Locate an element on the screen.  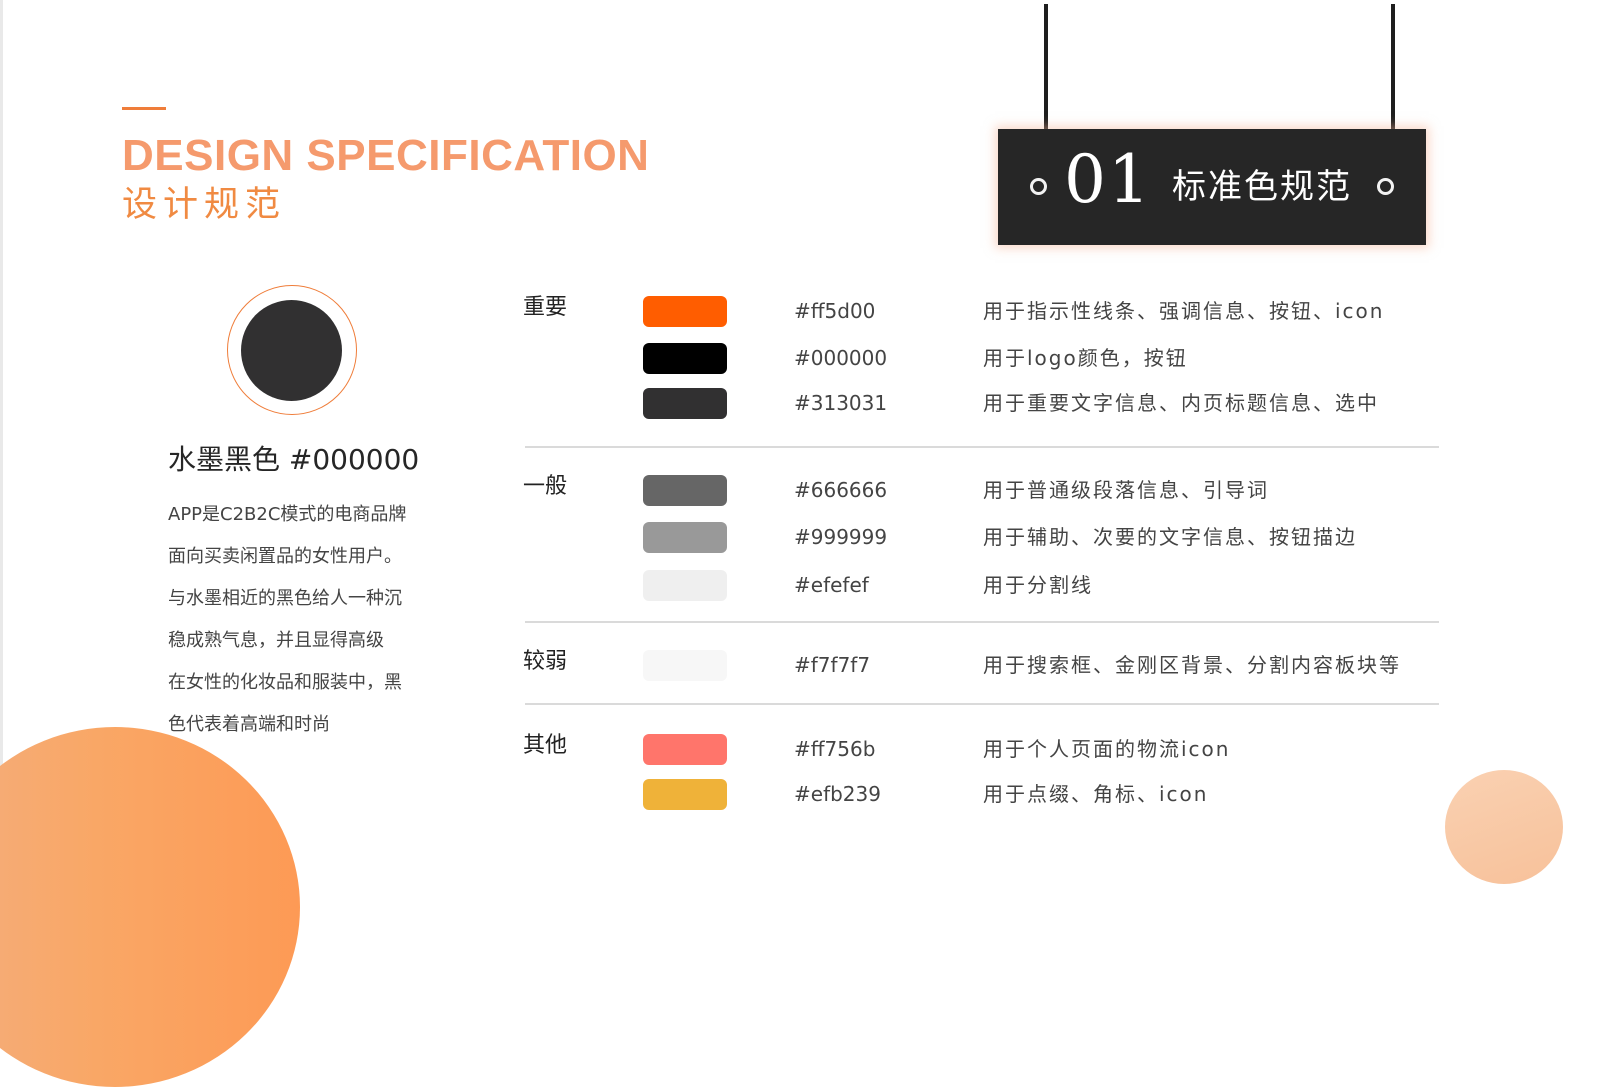
hex-code: #efefef is located at coordinates (831, 585).